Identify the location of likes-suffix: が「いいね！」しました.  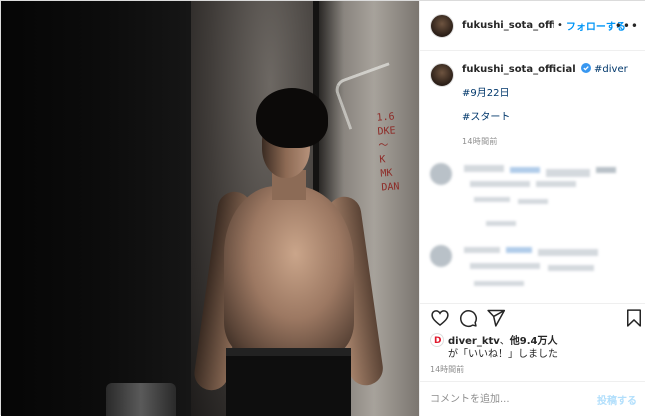
(503, 354).